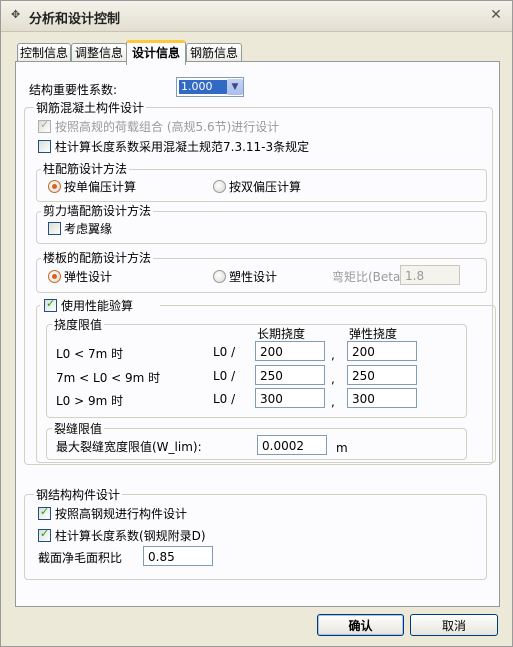 Image resolution: width=513 pixels, height=647 pixels. I want to click on steel-column-length-label: 柱计算长度系数(钢规附录D), so click(130, 536).